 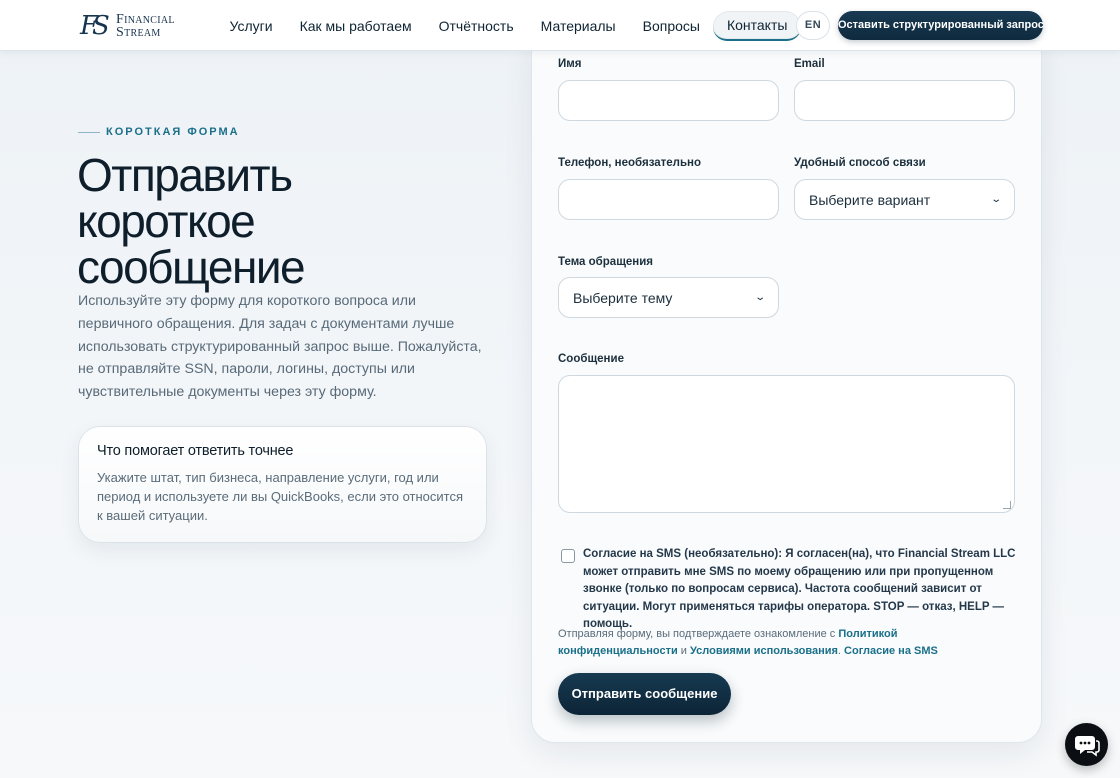 I want to click on page-title: Отправить короткое сообщение, so click(x=287, y=221).